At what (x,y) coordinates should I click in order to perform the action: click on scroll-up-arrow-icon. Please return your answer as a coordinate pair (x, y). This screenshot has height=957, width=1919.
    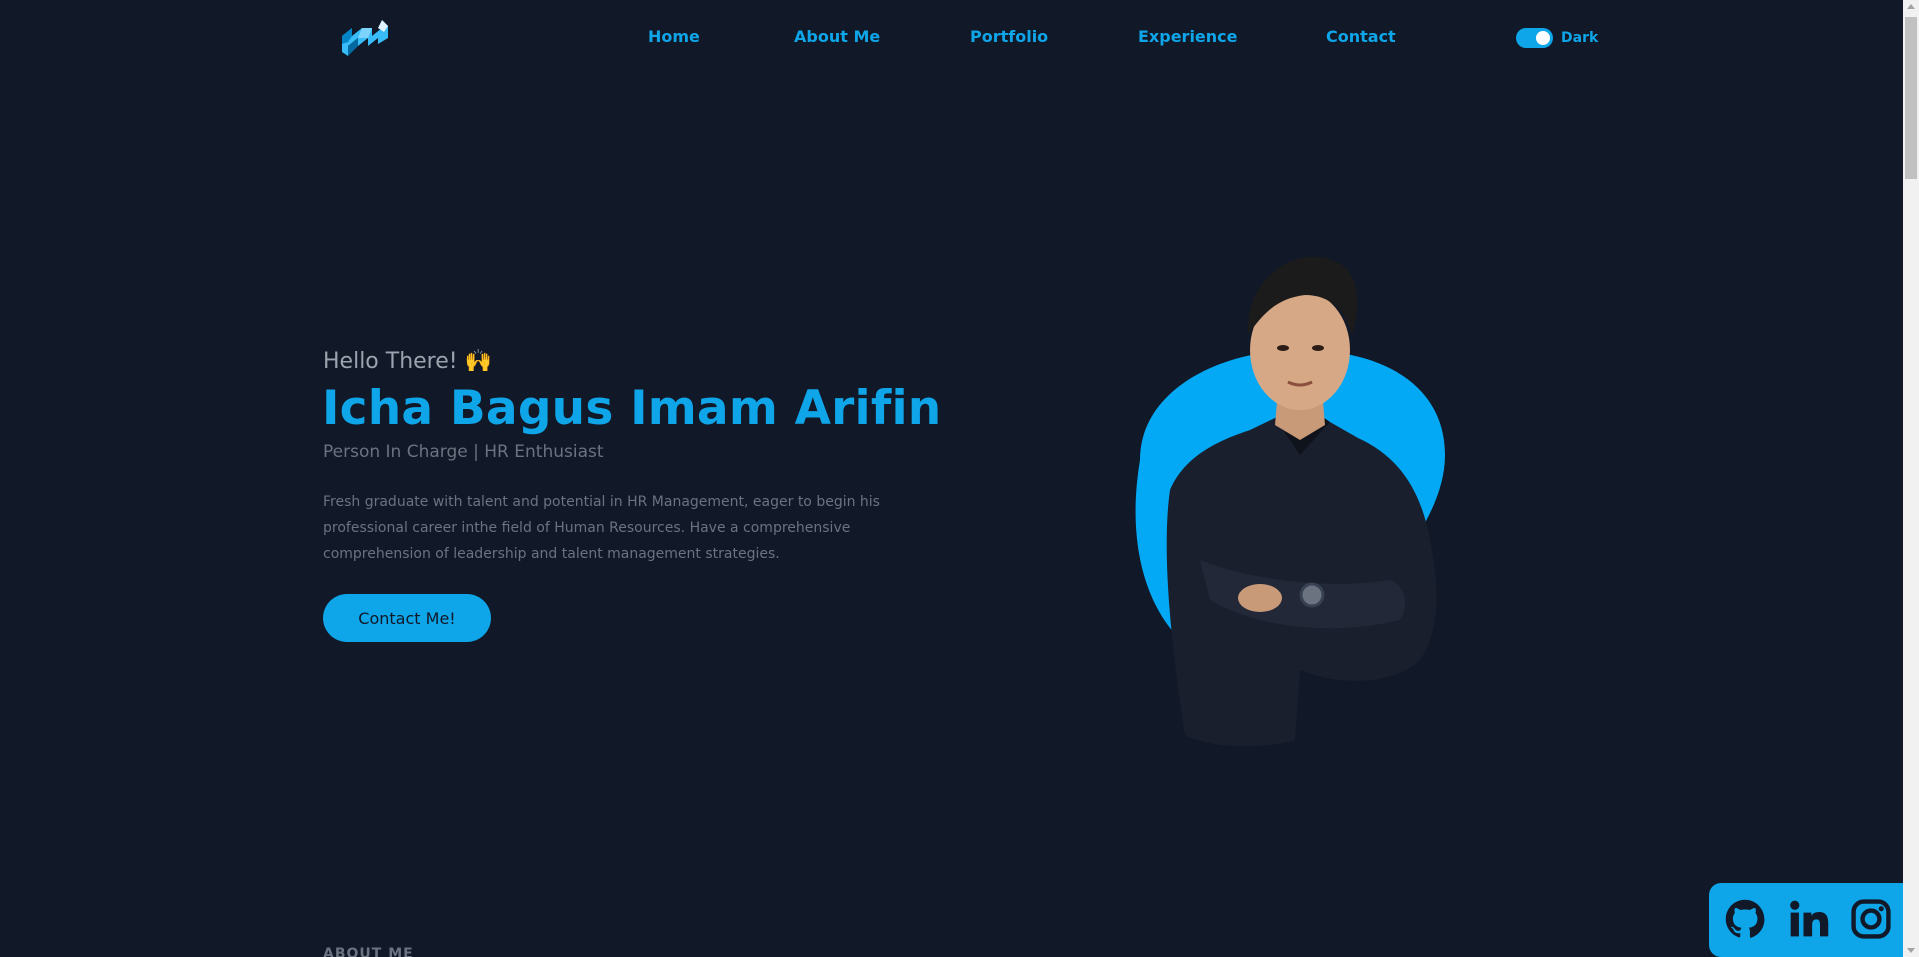
    Looking at the image, I should click on (1911, 6).